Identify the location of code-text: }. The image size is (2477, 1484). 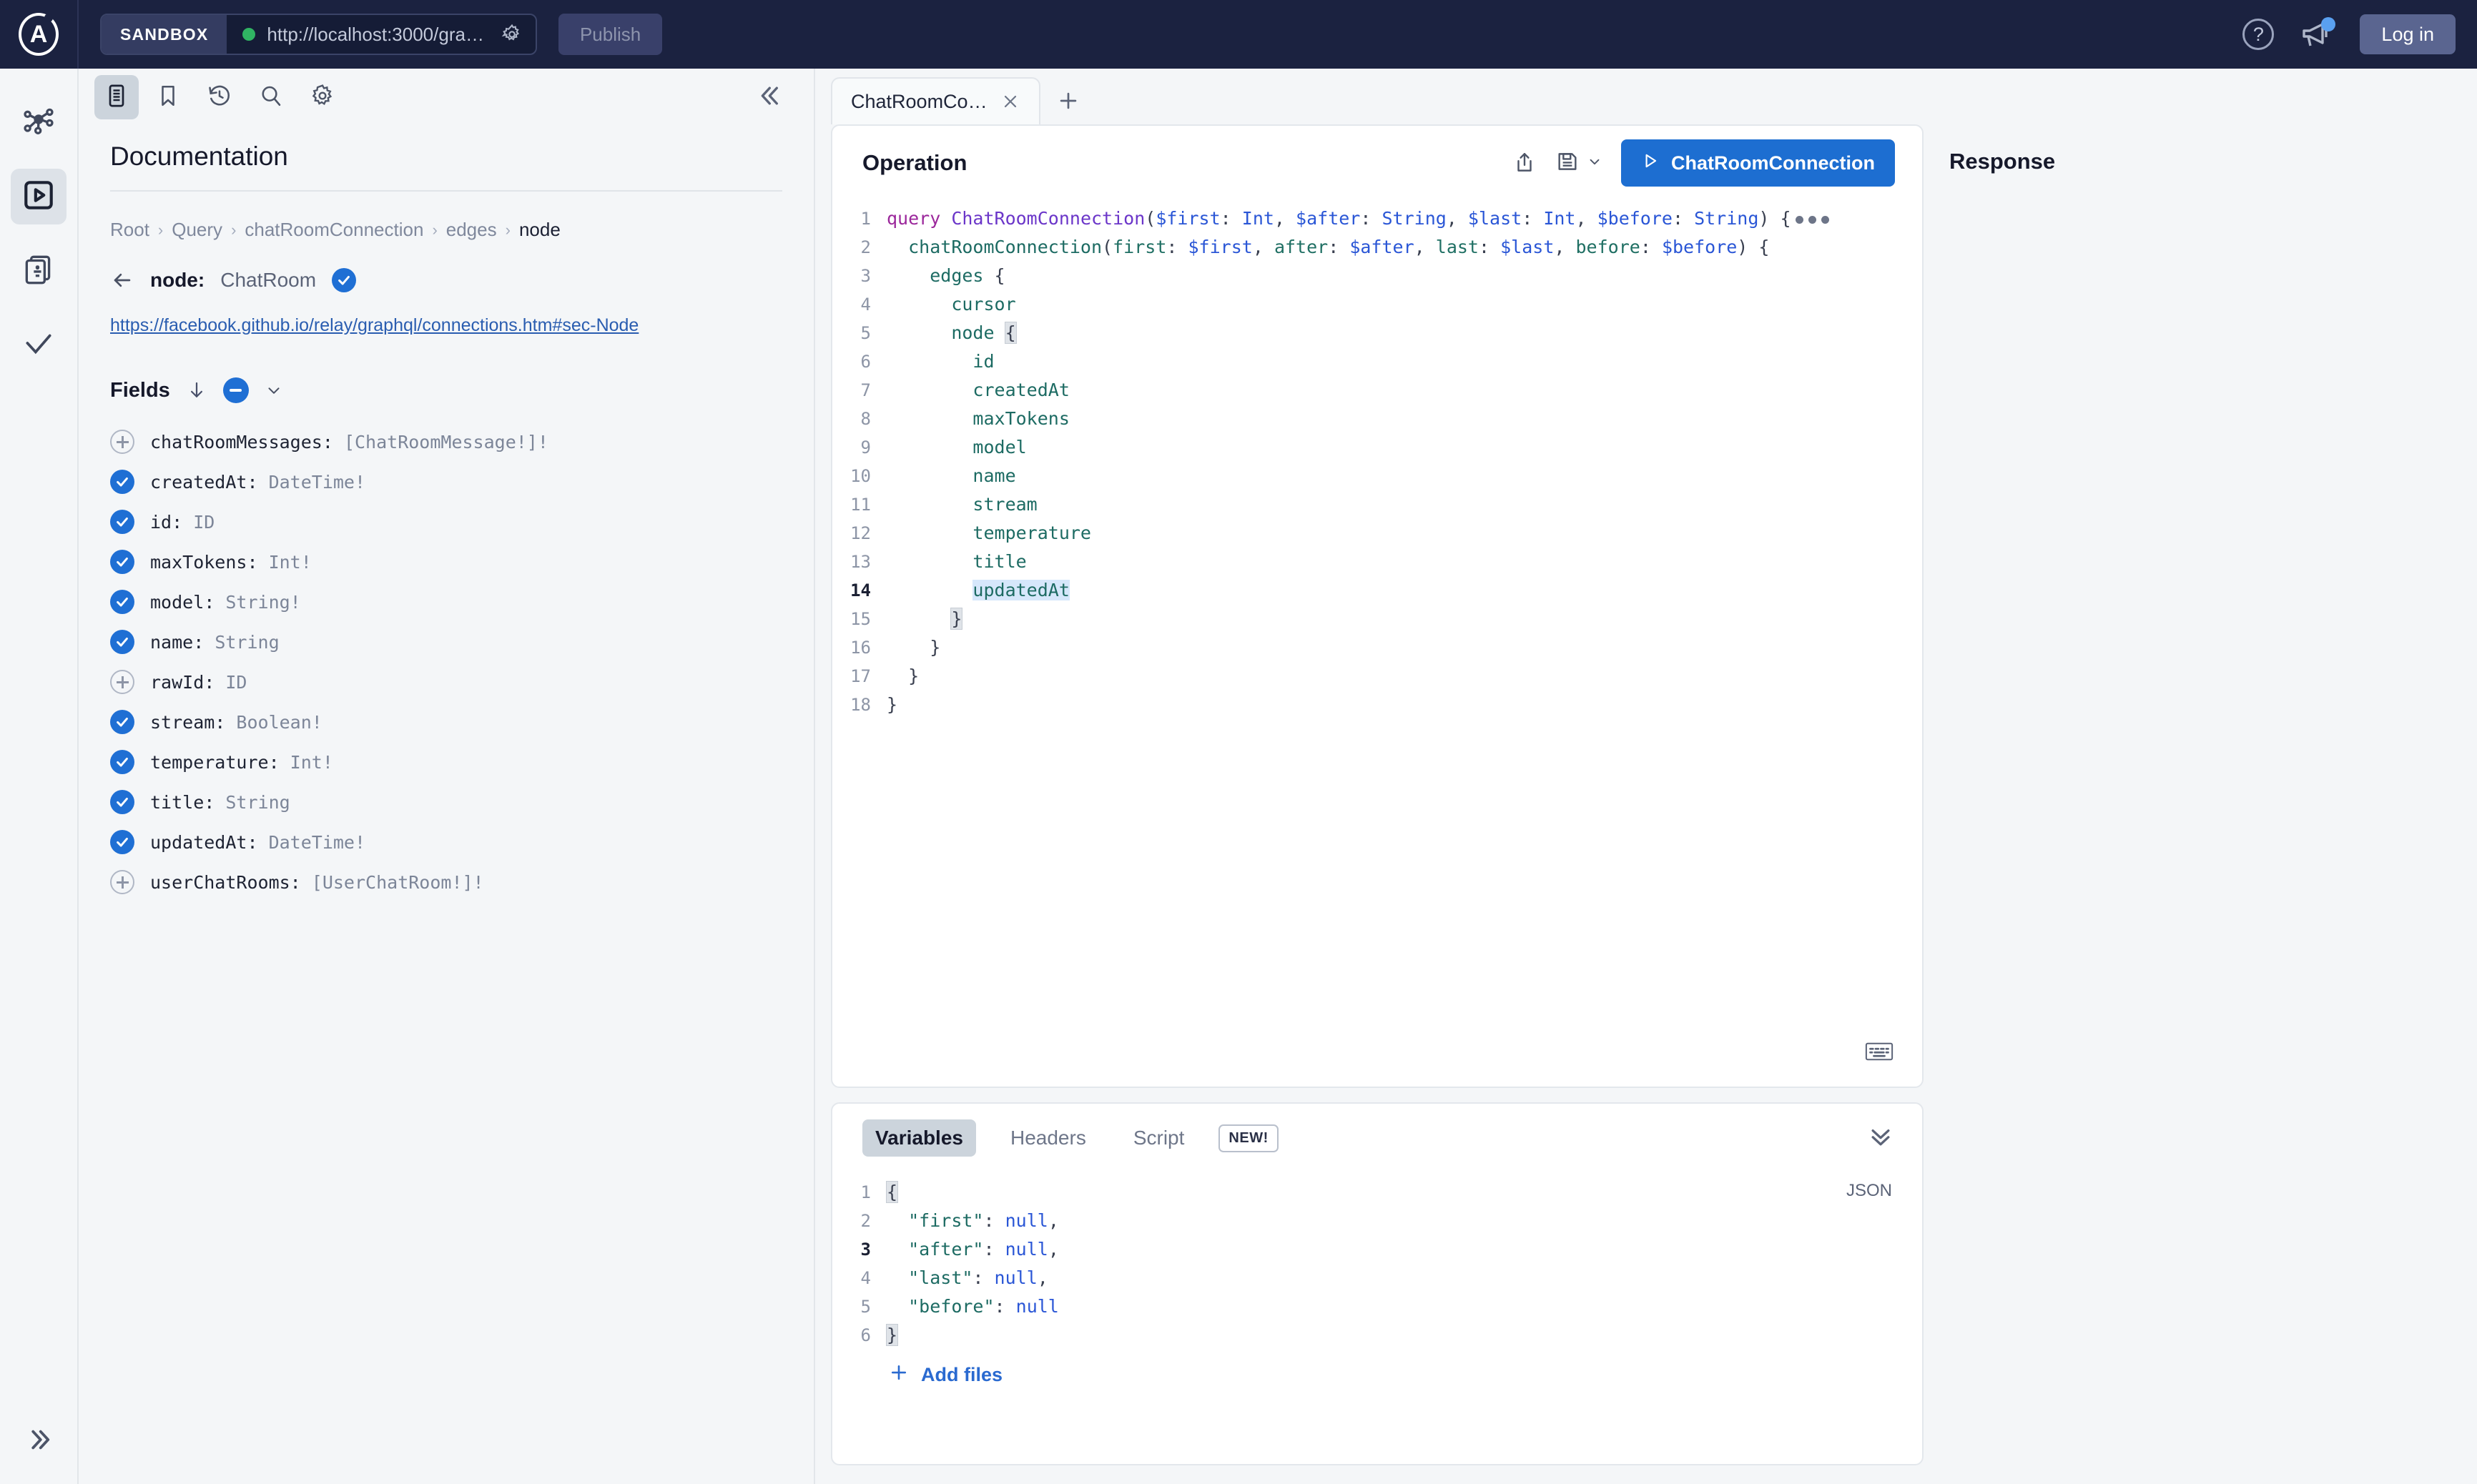
(935, 647).